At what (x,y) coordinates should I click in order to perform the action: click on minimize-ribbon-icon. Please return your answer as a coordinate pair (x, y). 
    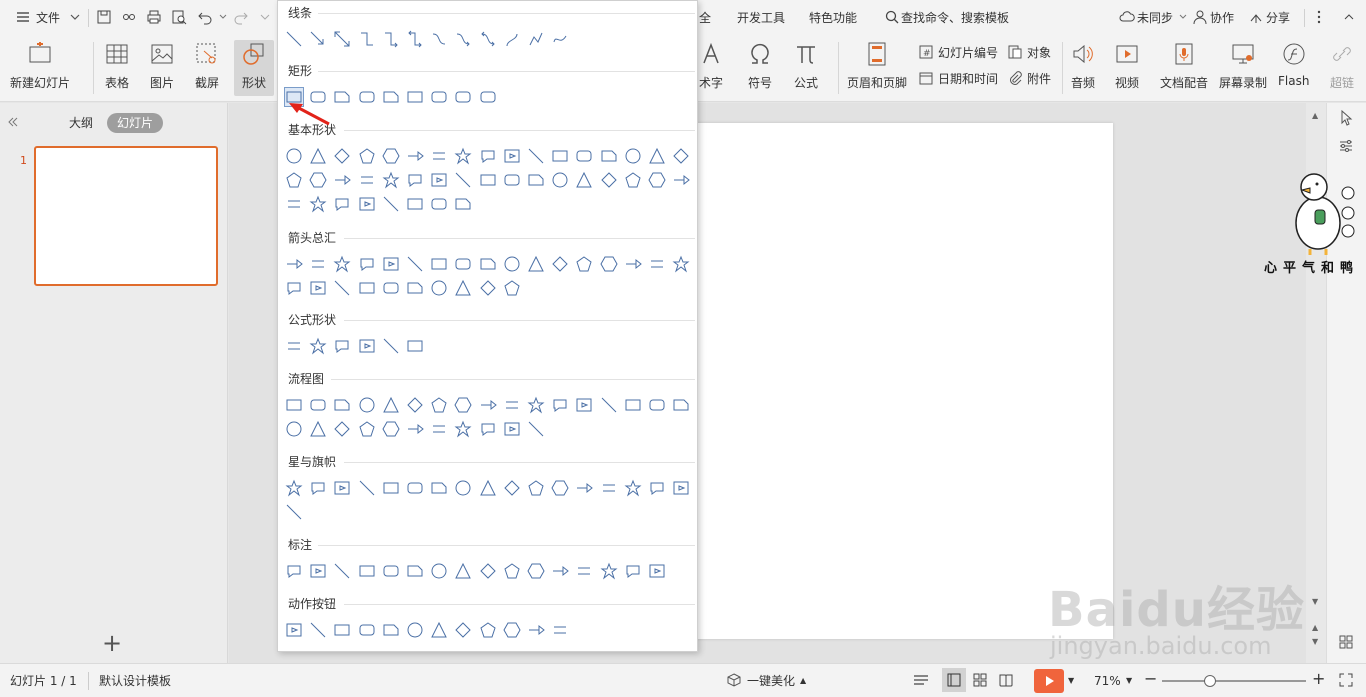
    Looking at the image, I should click on (1349, 17).